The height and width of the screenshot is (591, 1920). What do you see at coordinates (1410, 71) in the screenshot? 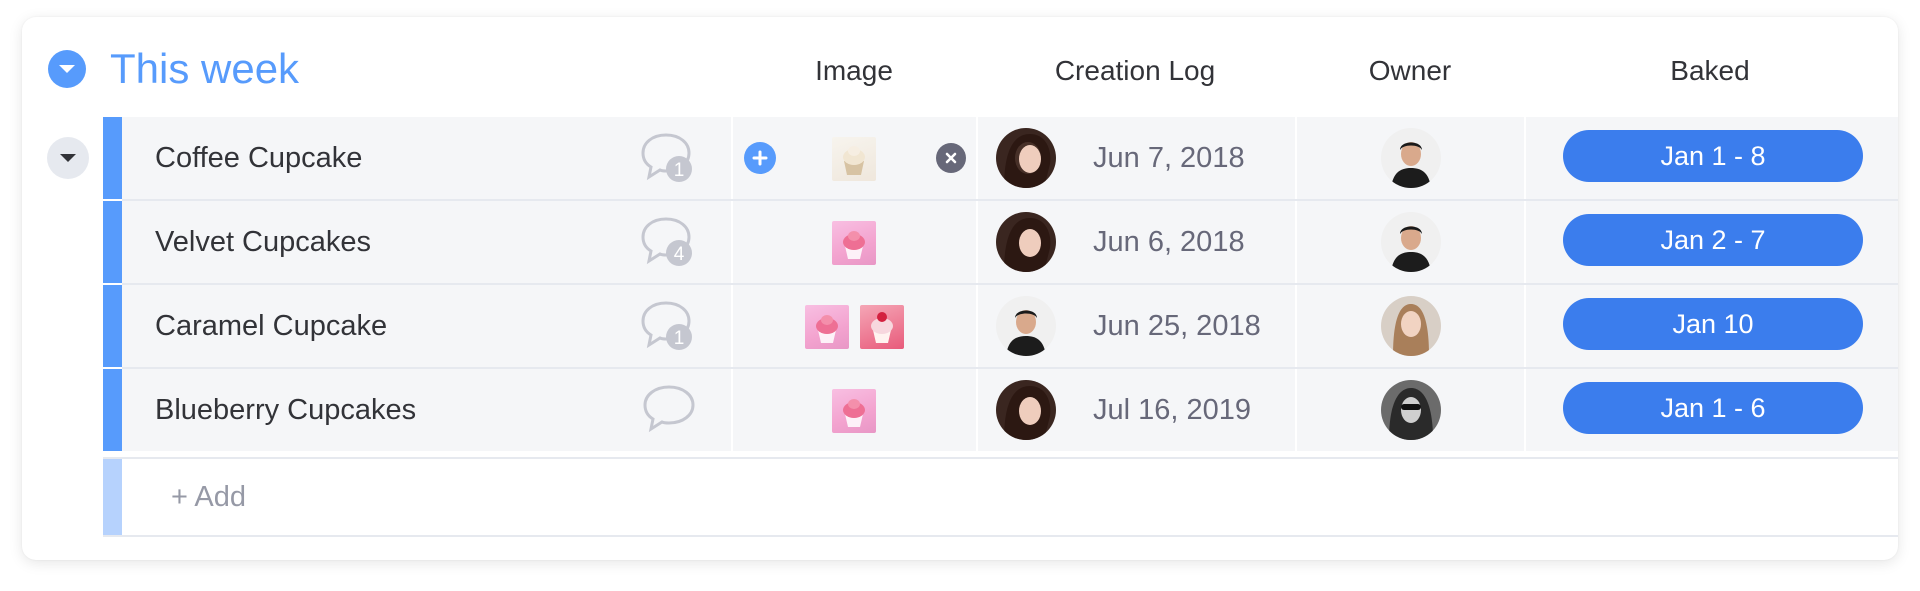
I see `column-header-owner: Owner` at bounding box center [1410, 71].